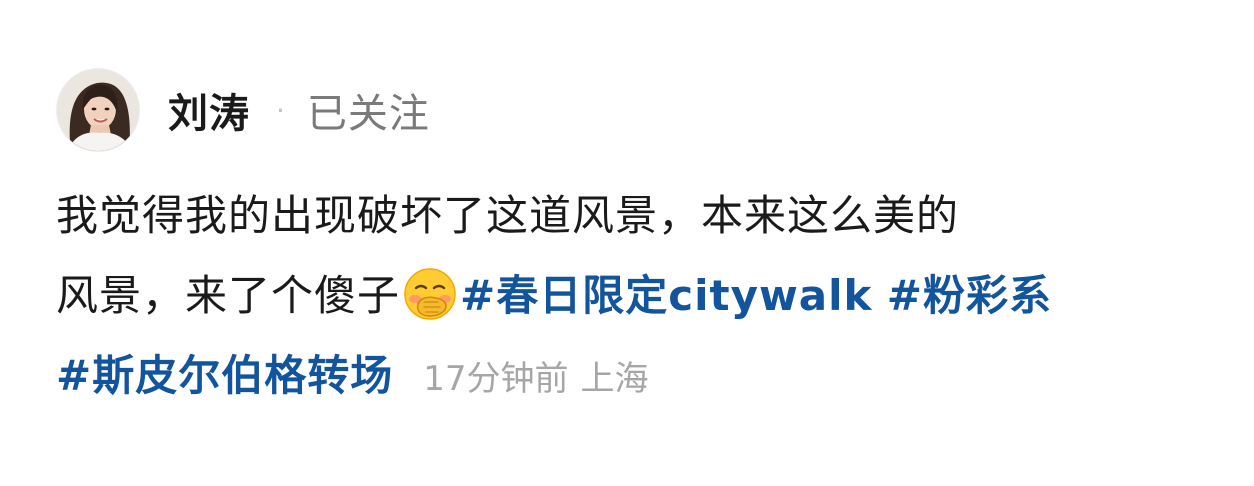 Image resolution: width=1254 pixels, height=486 pixels. Describe the element at coordinates (666, 295) in the screenshot. I see `hashtag-link: #春日限定citywalk` at that location.